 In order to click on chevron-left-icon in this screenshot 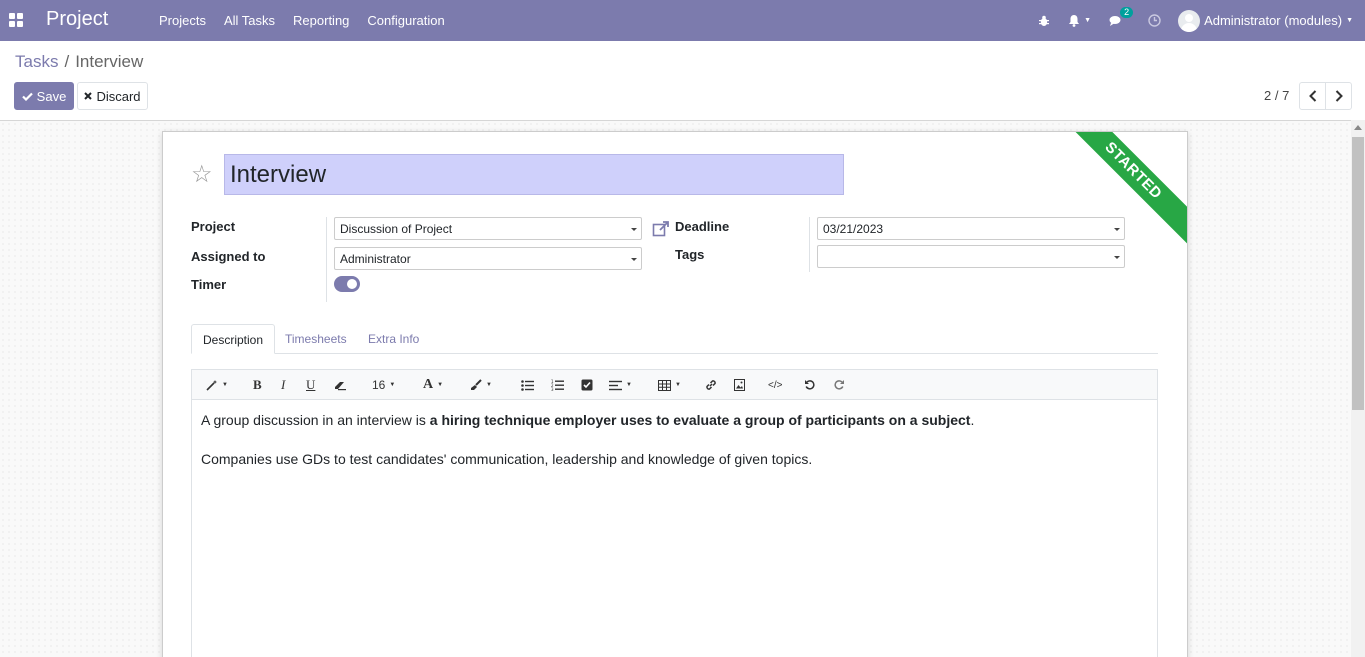, I will do `click(1312, 96)`.